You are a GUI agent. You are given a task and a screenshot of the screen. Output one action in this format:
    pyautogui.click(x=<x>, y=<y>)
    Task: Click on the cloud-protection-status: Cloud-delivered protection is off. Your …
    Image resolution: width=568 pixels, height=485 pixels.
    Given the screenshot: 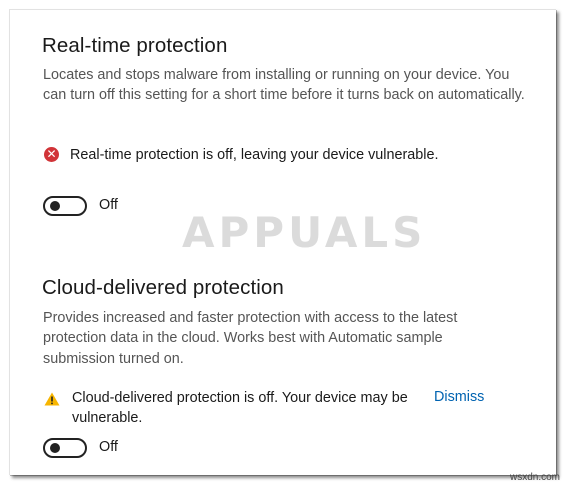 What is the action you would take?
    pyautogui.click(x=240, y=408)
    